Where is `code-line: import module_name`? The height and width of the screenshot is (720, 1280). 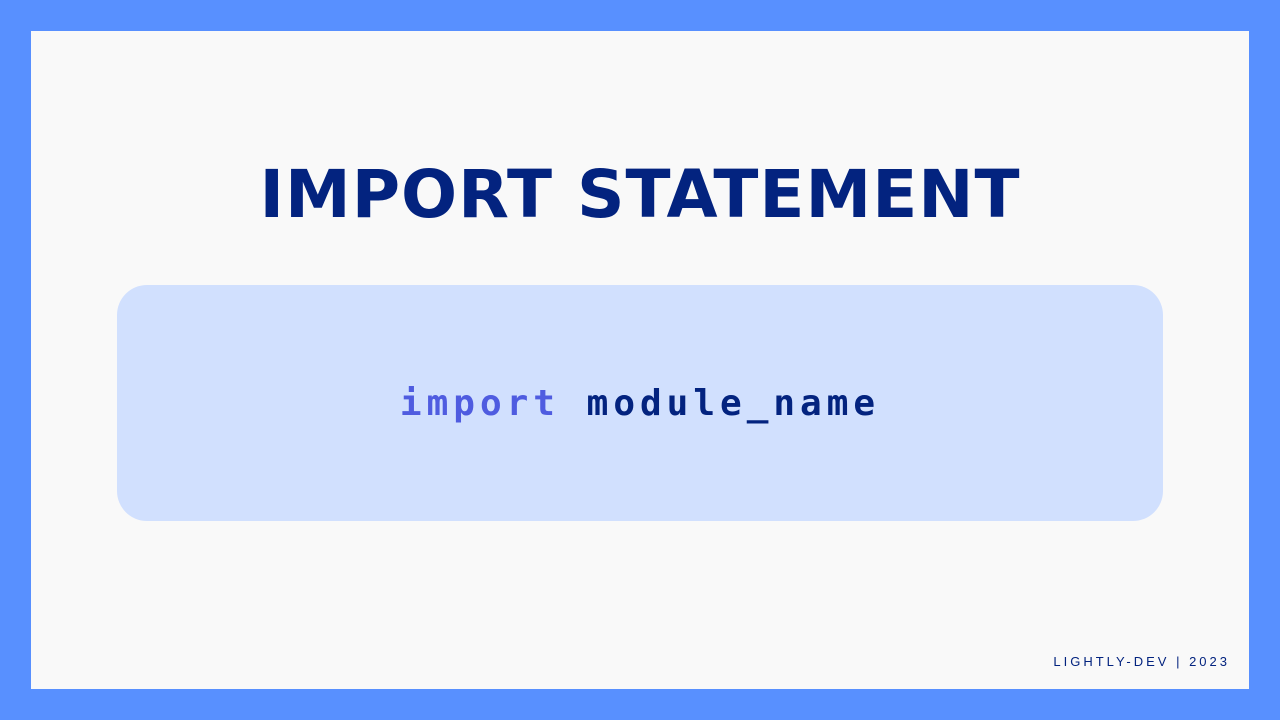
code-line: import module_name is located at coordinates (640, 403).